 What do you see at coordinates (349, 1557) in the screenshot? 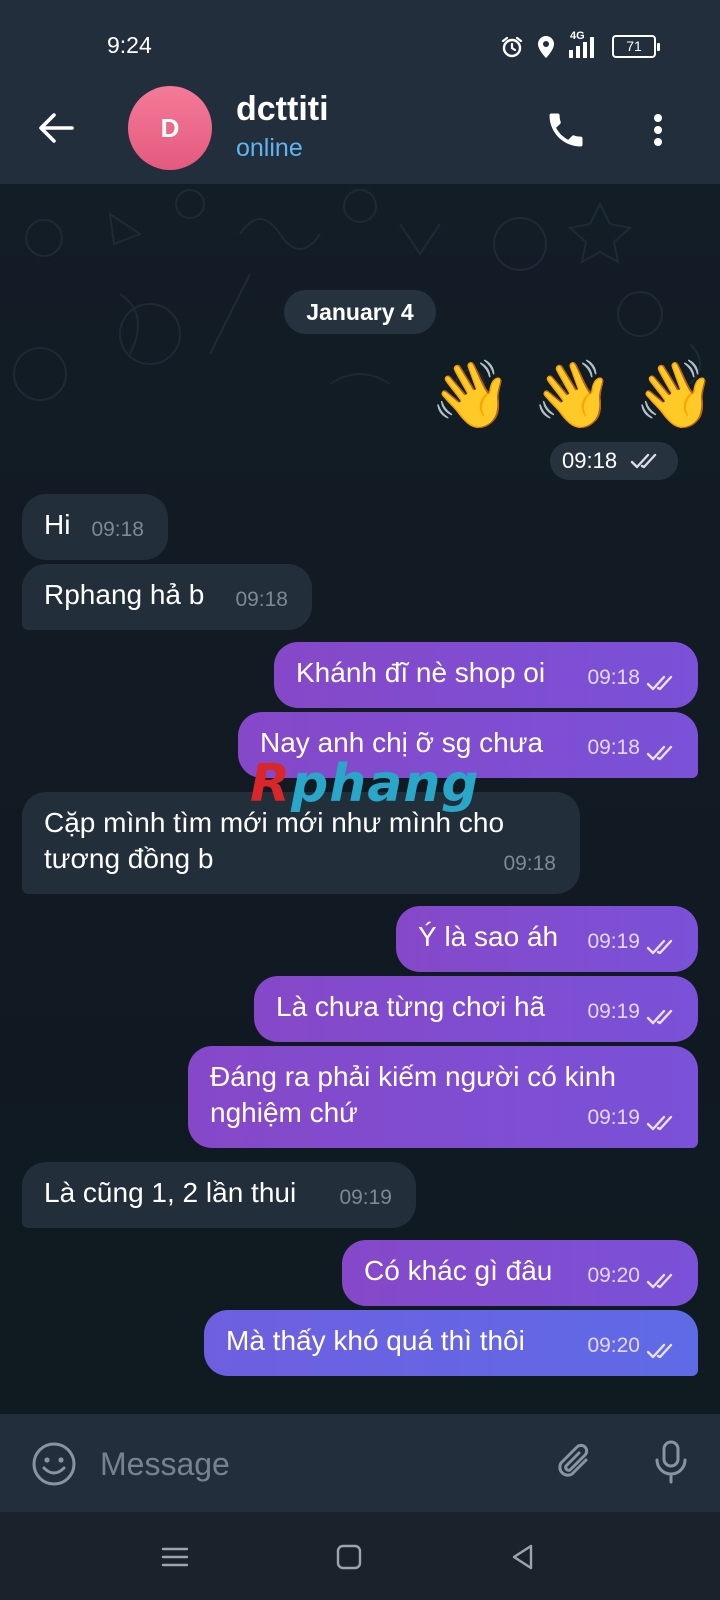
I see `home-icon` at bounding box center [349, 1557].